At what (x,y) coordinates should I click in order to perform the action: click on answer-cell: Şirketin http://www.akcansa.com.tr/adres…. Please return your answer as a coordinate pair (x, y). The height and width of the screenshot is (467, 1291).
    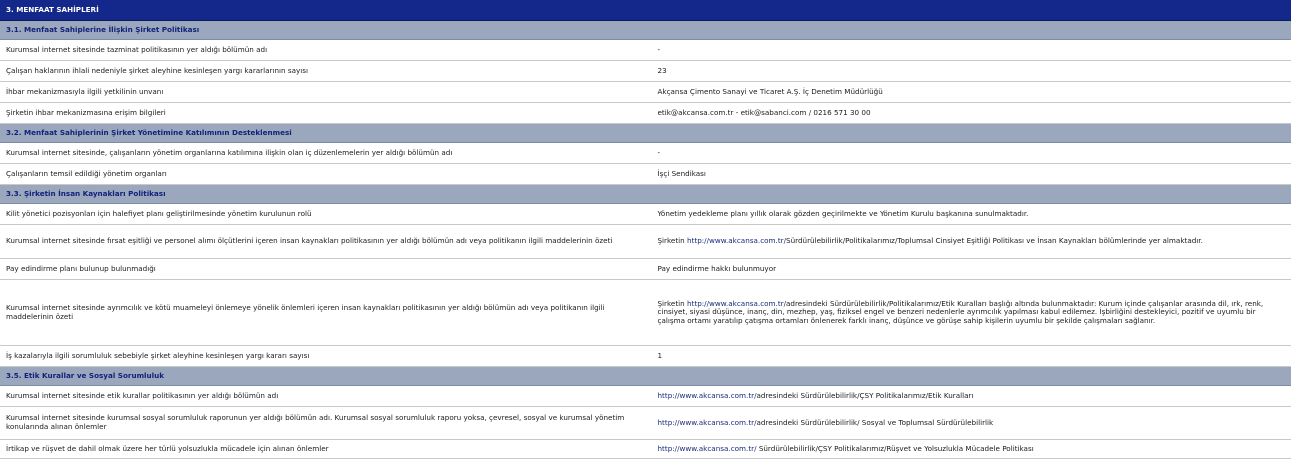
    Looking at the image, I should click on (968, 312).